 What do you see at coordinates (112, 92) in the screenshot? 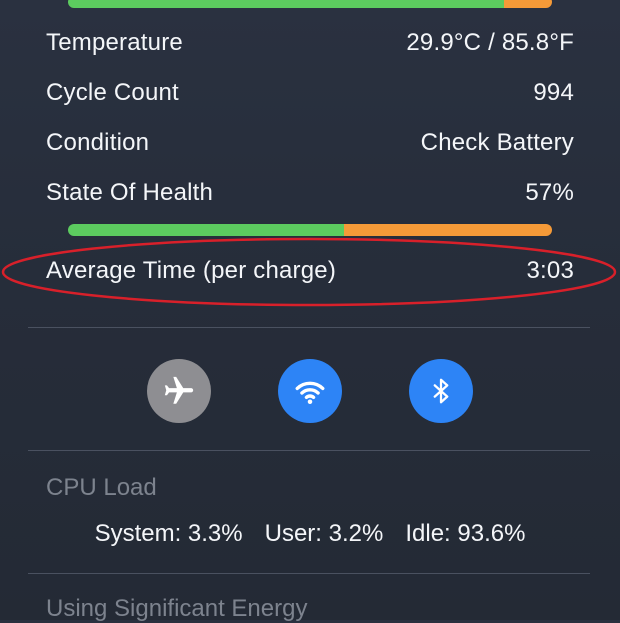
I see `cycle-count-label: Cycle Count` at bounding box center [112, 92].